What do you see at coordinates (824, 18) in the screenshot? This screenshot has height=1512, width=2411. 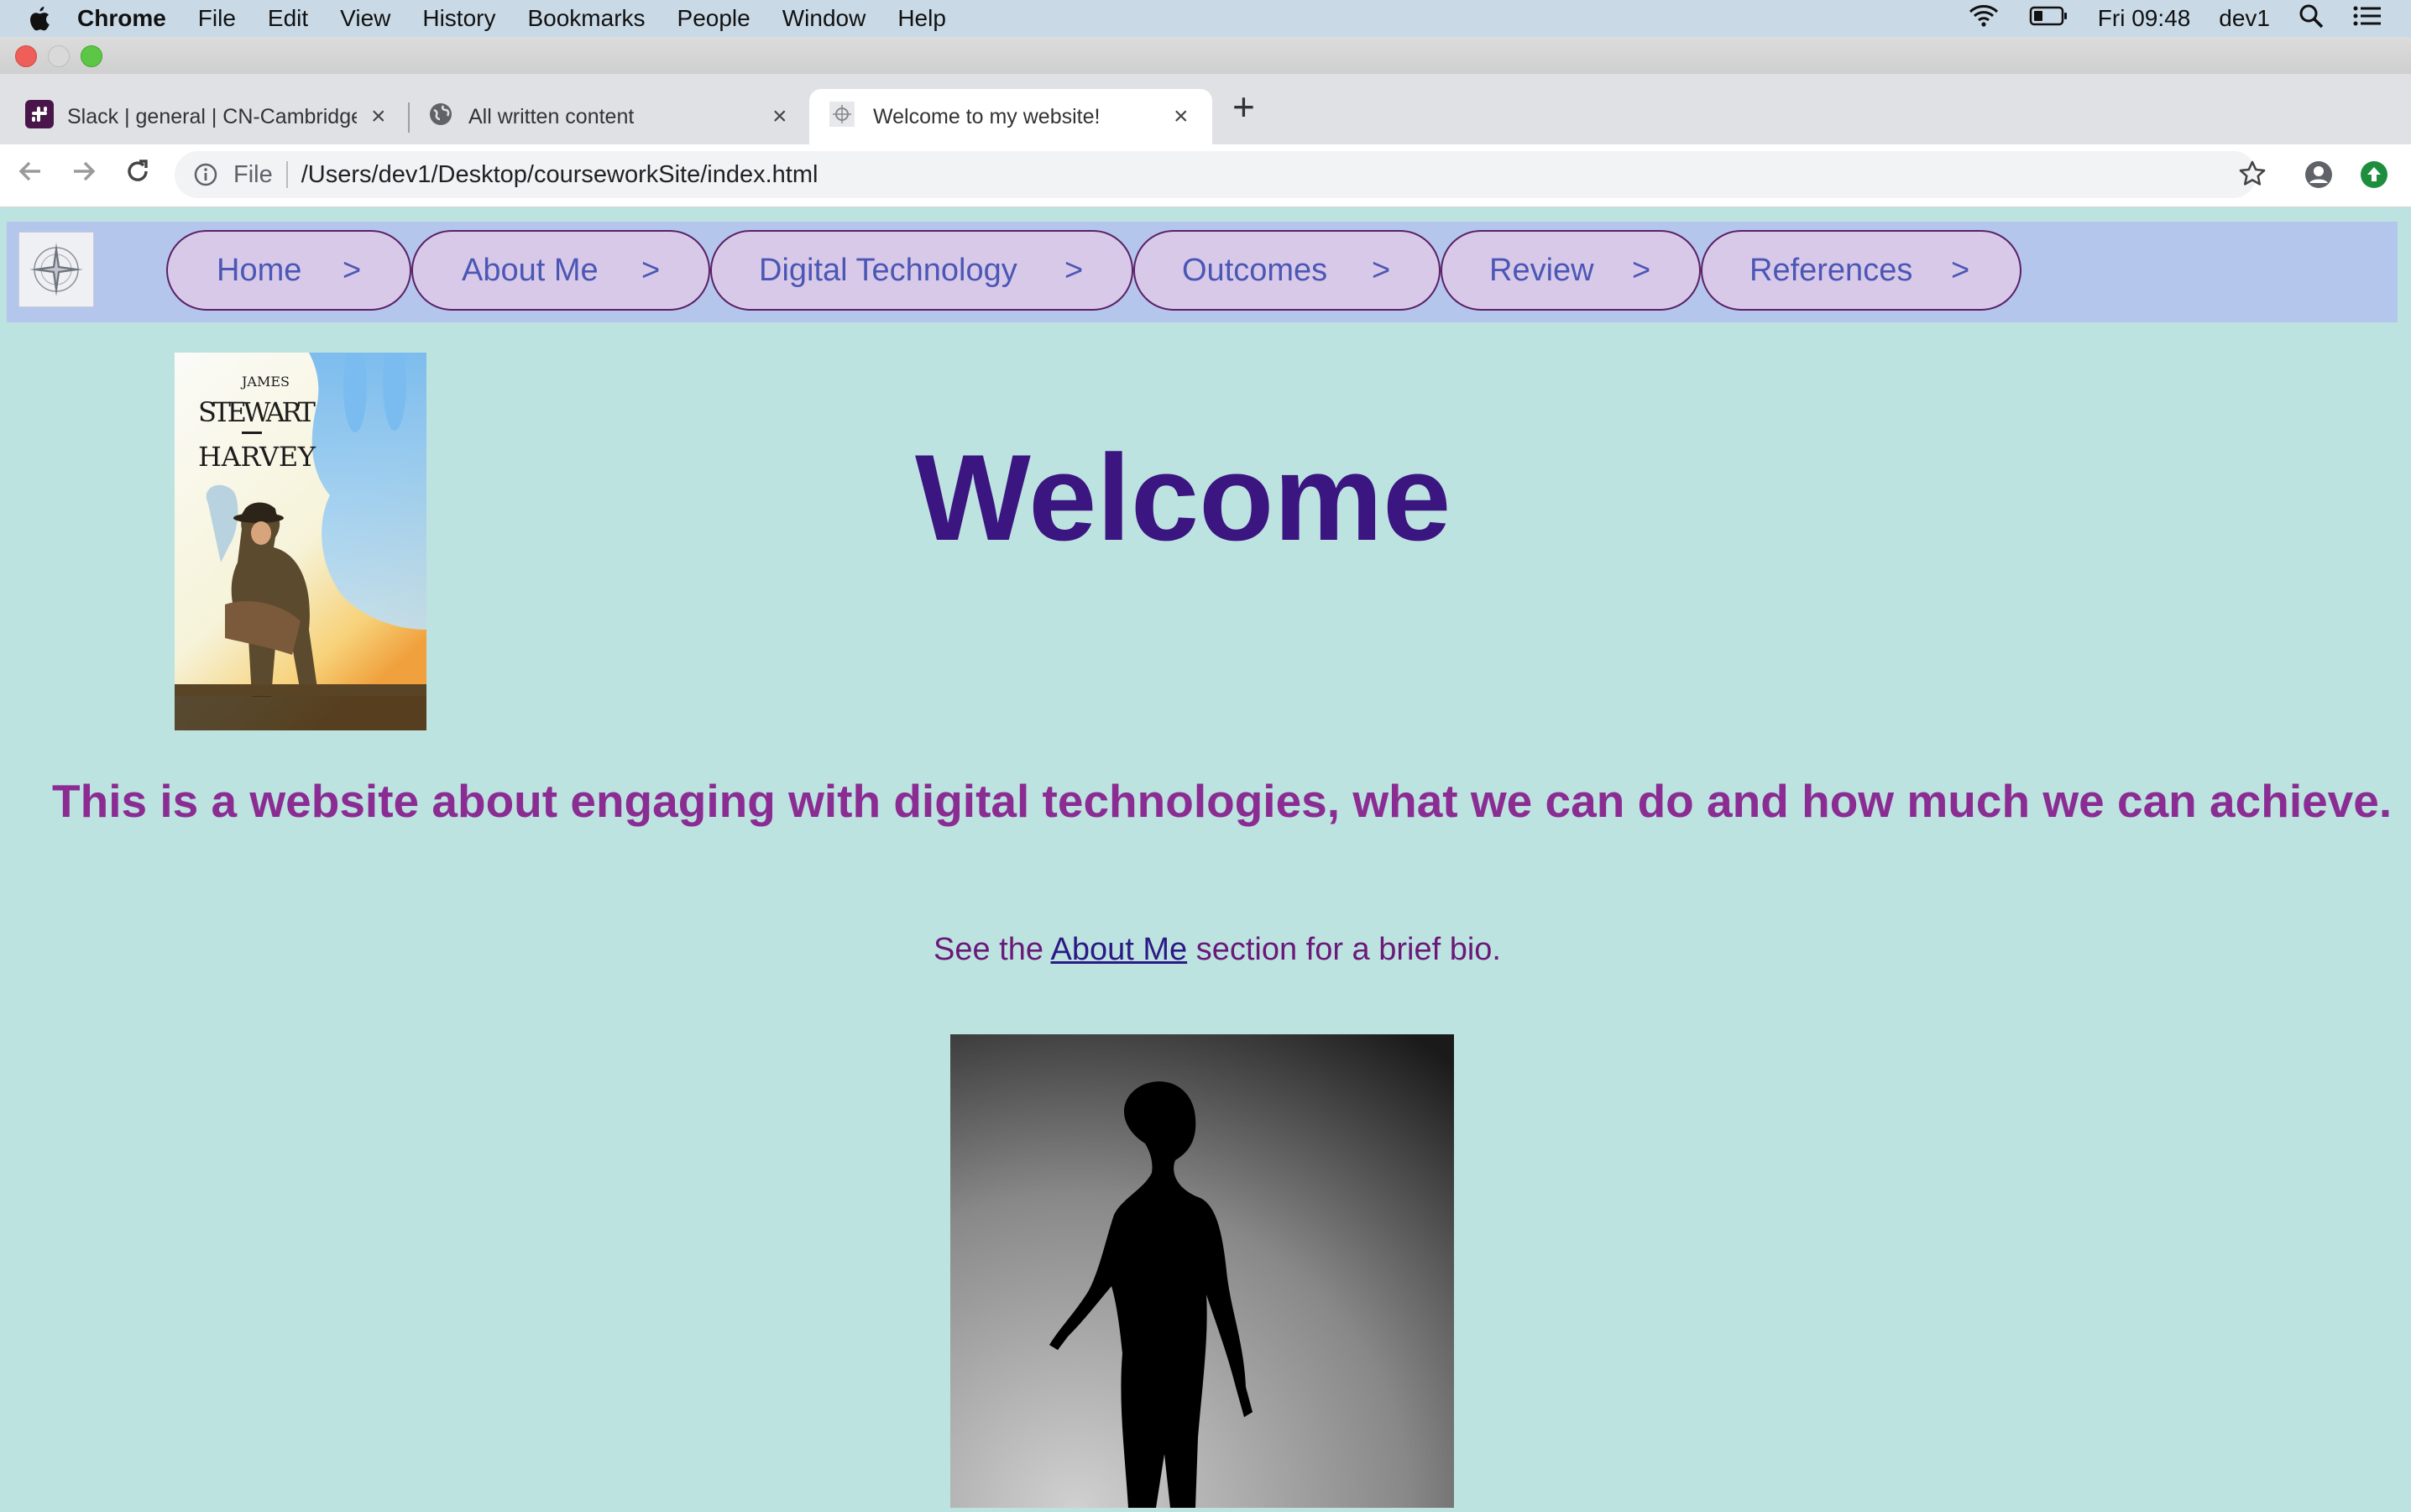 I see `menu-window: Window` at bounding box center [824, 18].